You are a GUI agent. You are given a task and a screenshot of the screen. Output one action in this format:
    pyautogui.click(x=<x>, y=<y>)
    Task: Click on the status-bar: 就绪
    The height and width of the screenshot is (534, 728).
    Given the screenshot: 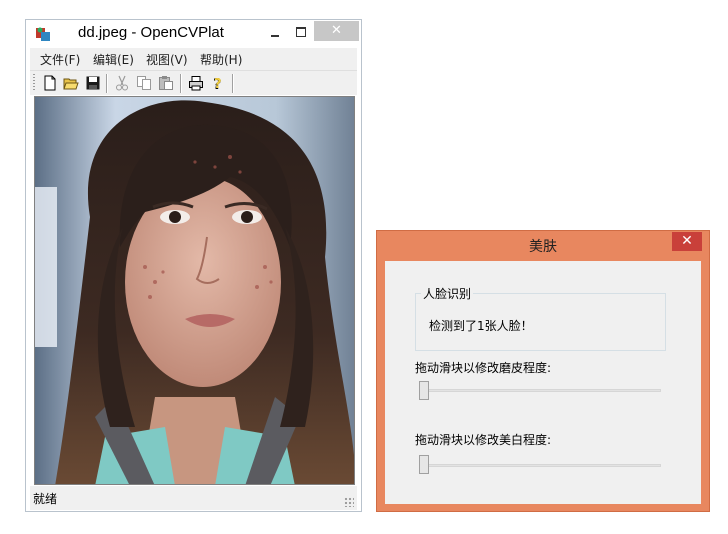 What is the action you would take?
    pyautogui.click(x=193, y=498)
    